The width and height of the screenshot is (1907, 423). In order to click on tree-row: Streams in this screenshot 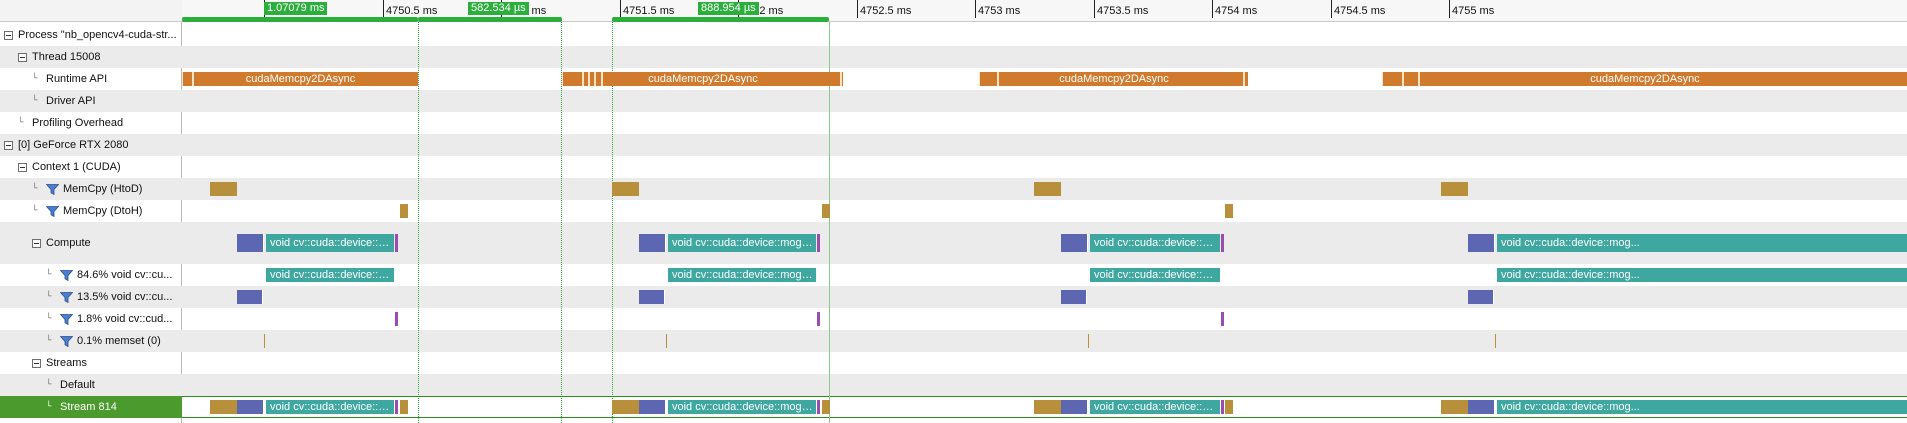, I will do `click(91, 363)`.